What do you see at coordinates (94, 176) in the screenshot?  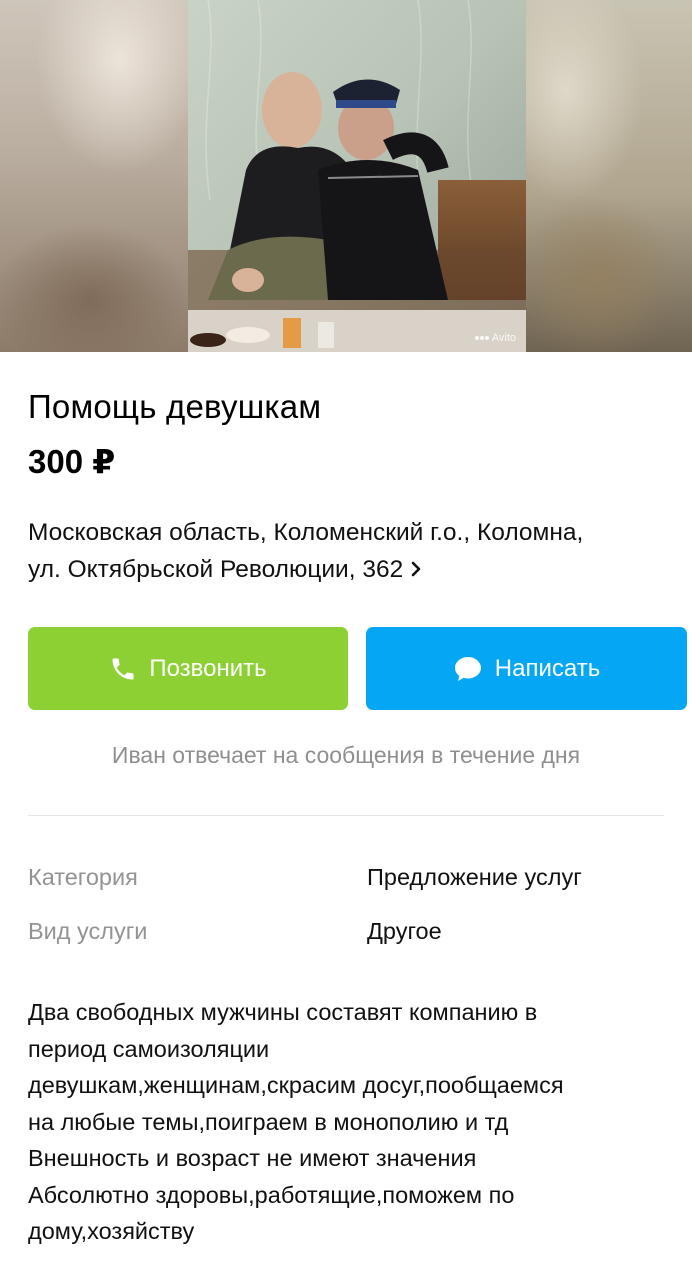 I see `photo-blur-left` at bounding box center [94, 176].